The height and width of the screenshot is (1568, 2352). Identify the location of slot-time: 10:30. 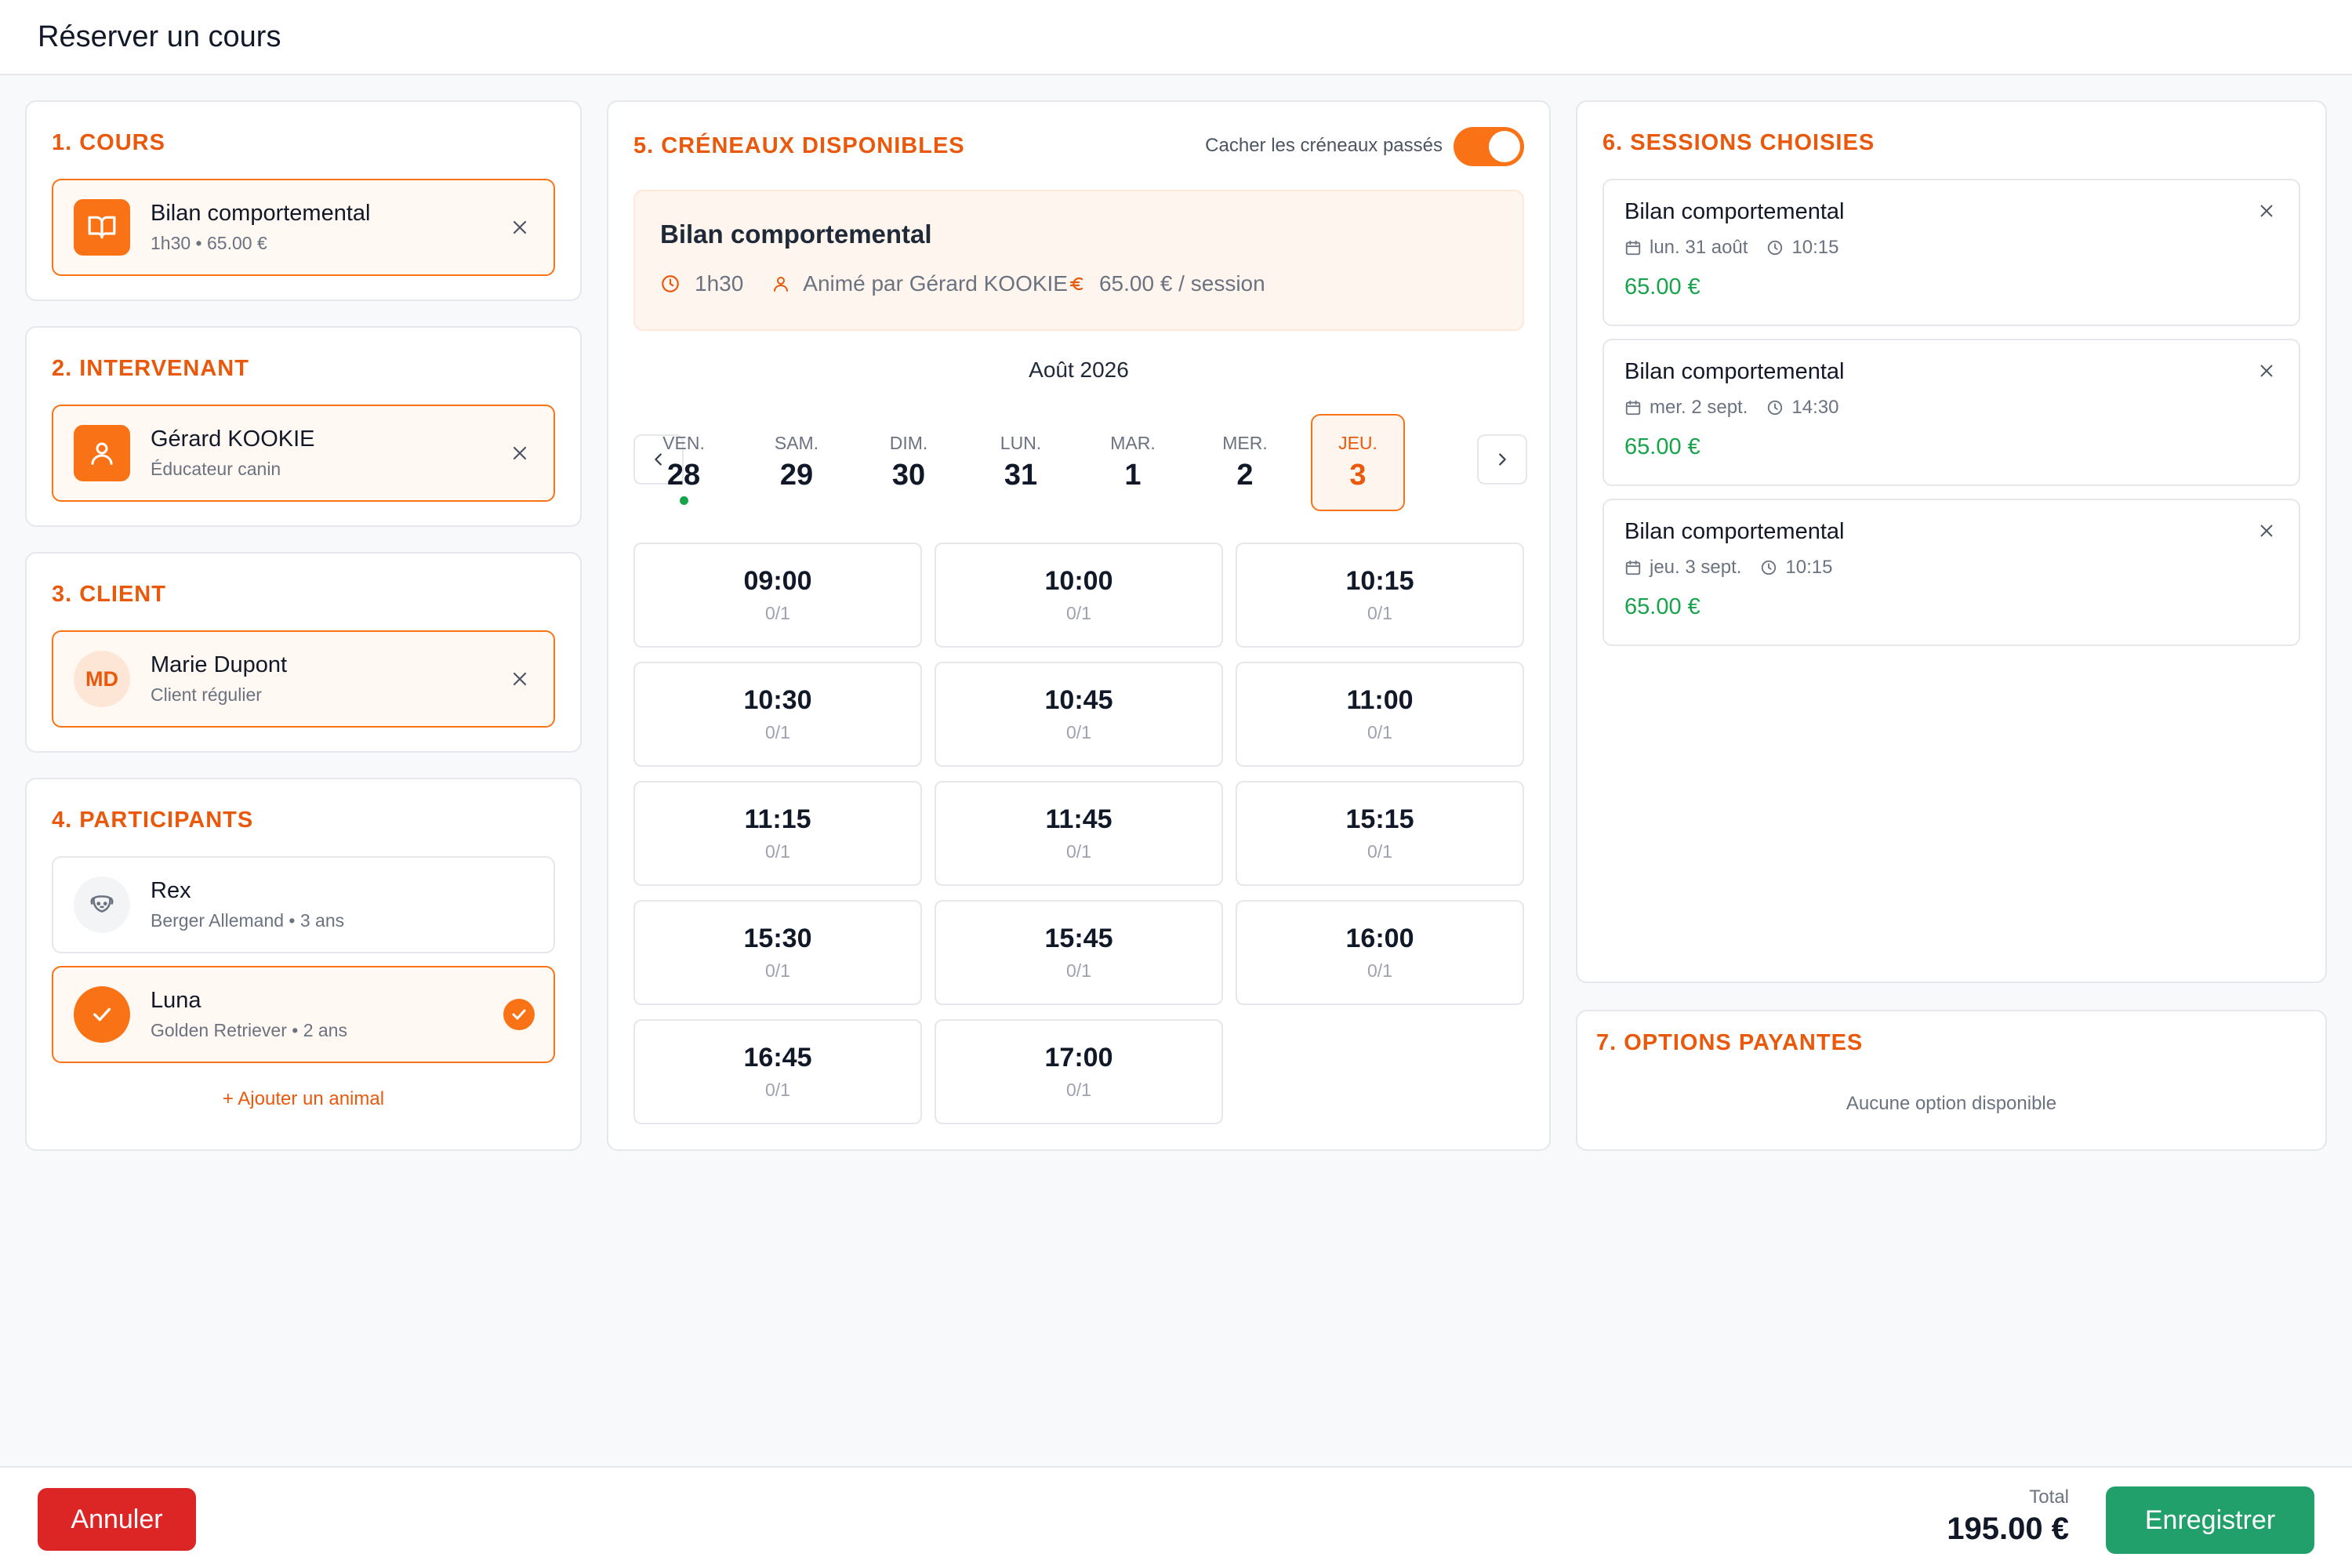
(777, 700).